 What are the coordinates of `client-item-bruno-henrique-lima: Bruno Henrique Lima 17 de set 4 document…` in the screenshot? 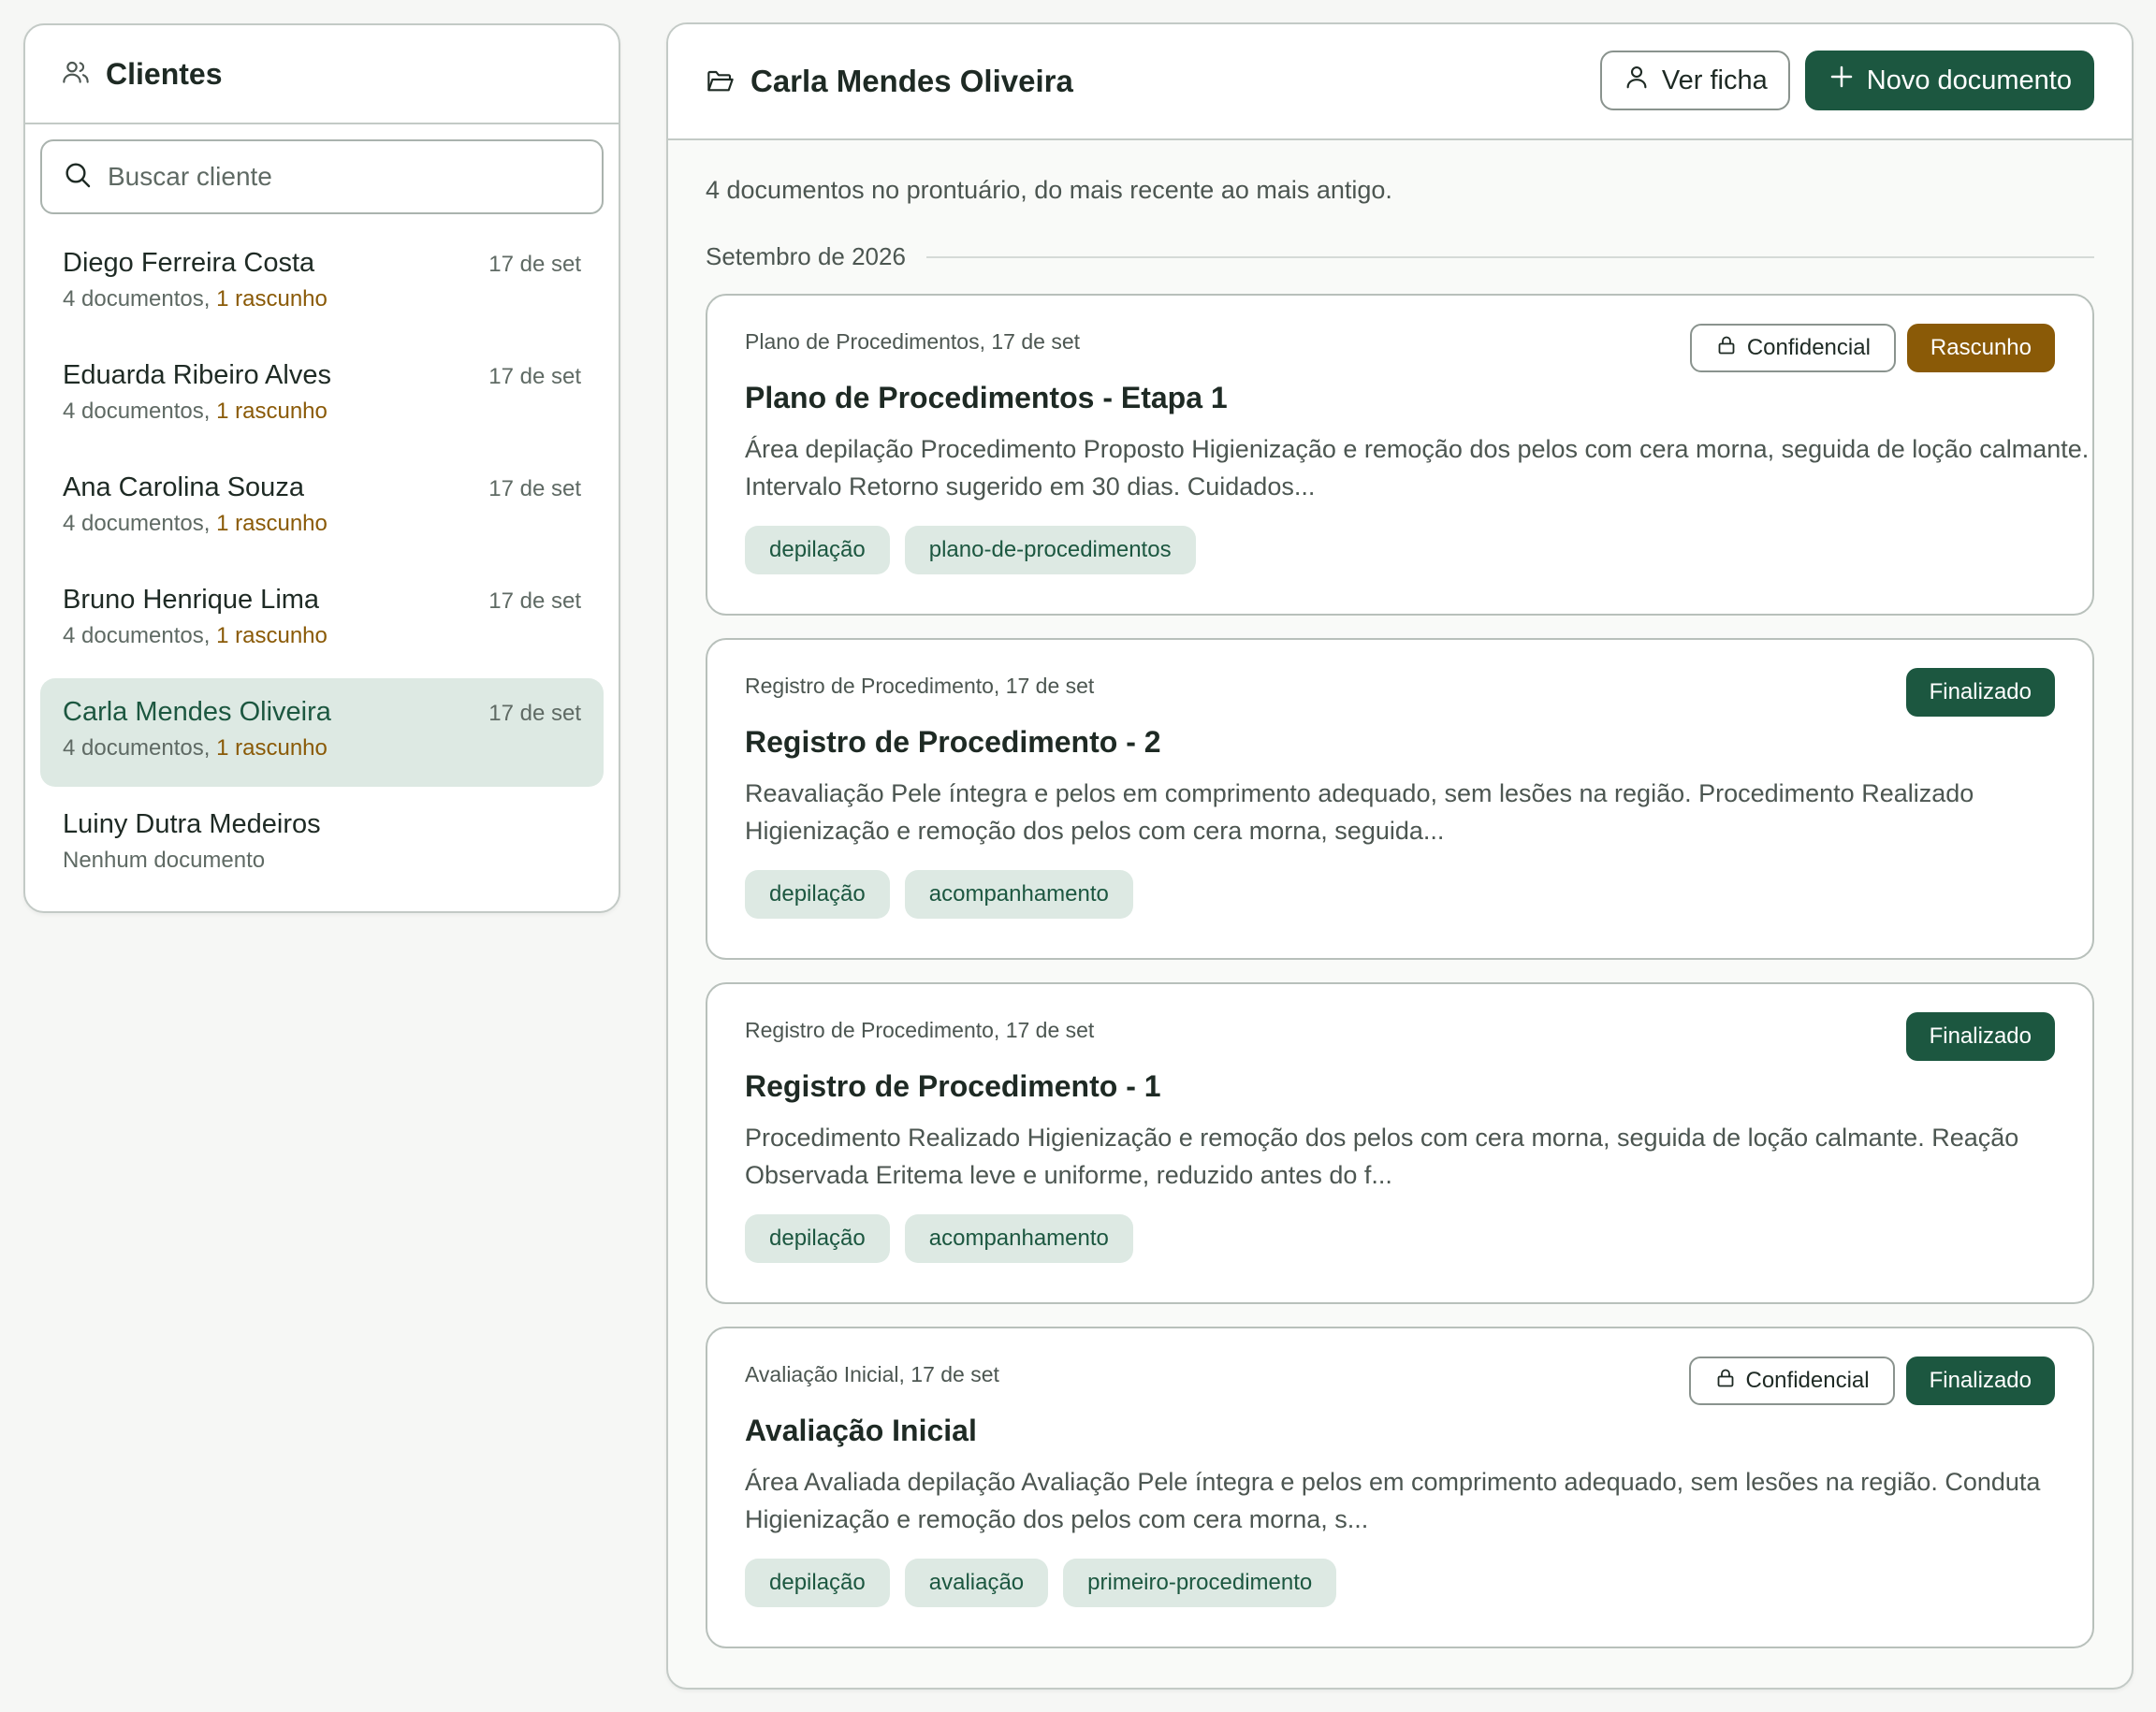 It's located at (322, 620).